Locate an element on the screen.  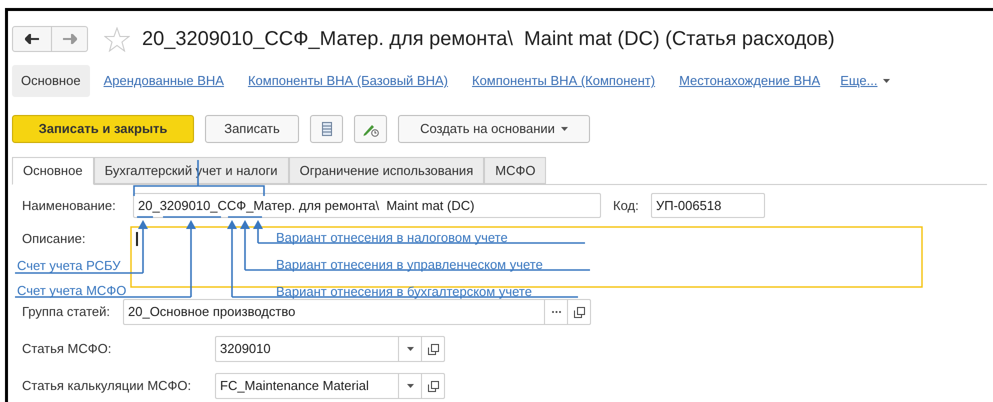
annotation-label: Вариант отнесения в налоговом учете is located at coordinates (392, 238).